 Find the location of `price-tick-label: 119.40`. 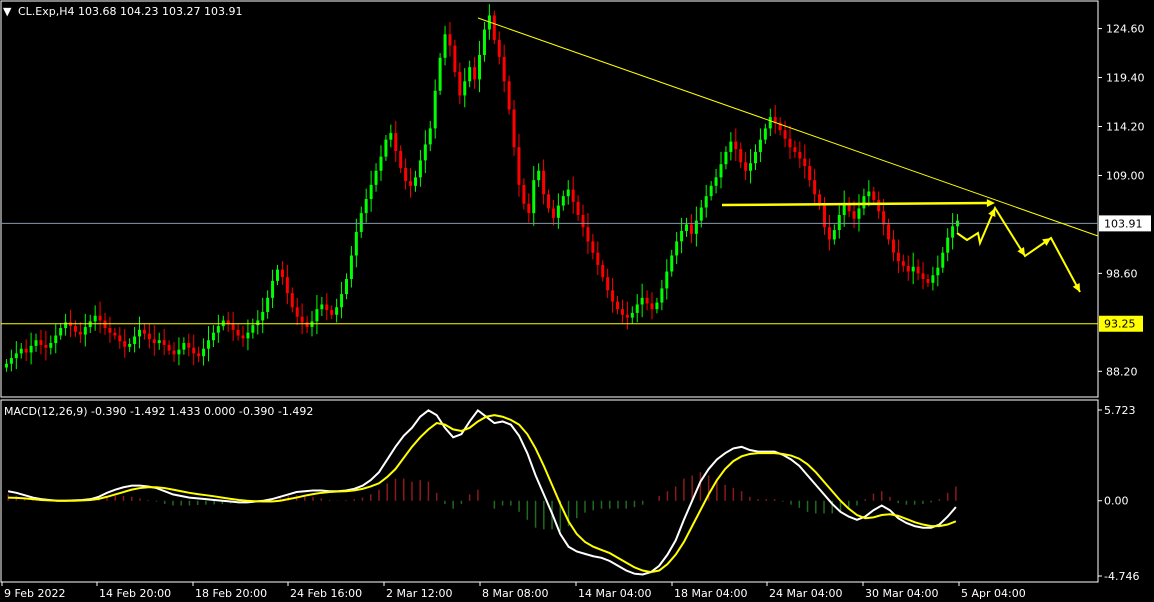

price-tick-label: 119.40 is located at coordinates (1125, 78).